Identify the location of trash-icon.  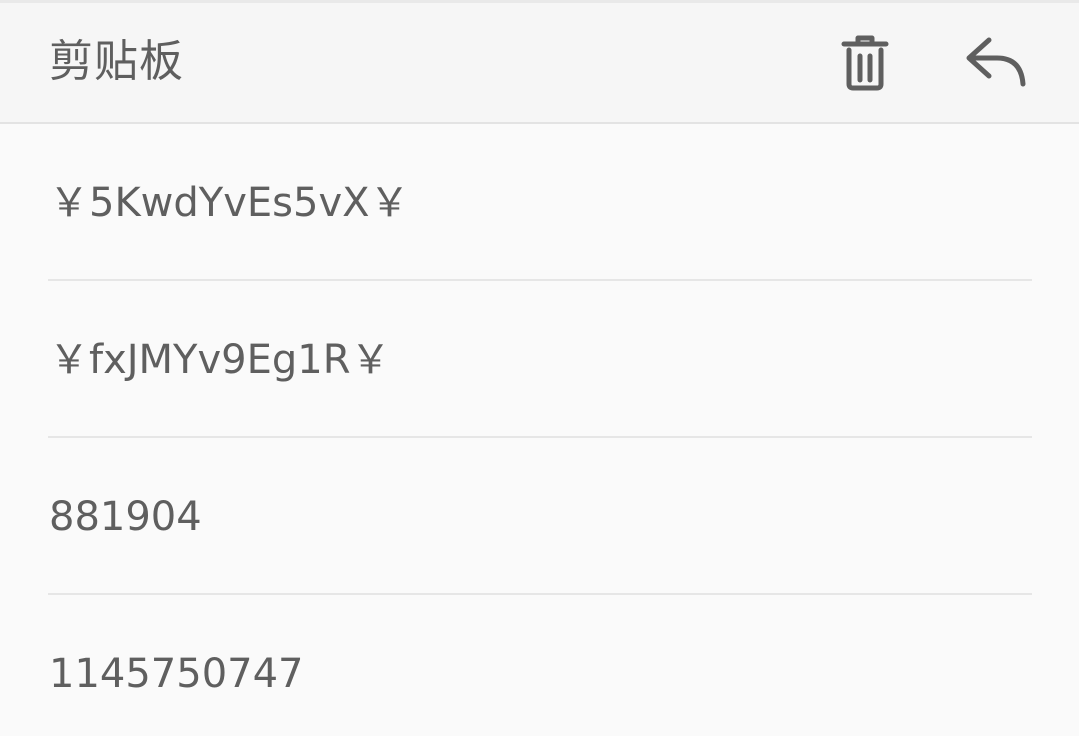
(865, 63).